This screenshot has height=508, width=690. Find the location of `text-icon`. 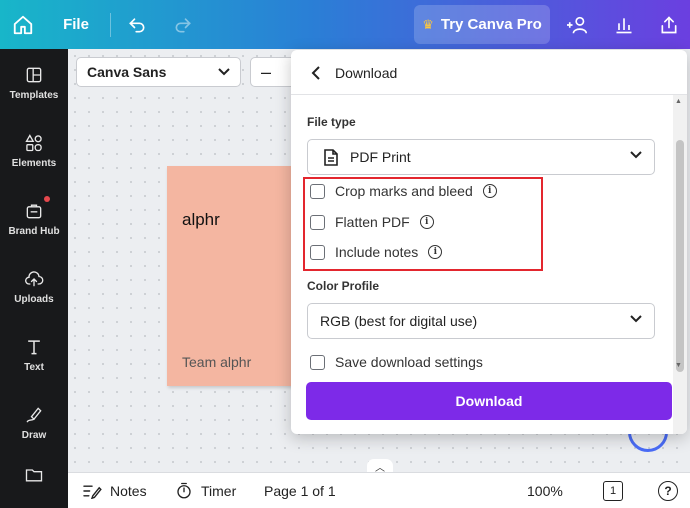

text-icon is located at coordinates (34, 347).